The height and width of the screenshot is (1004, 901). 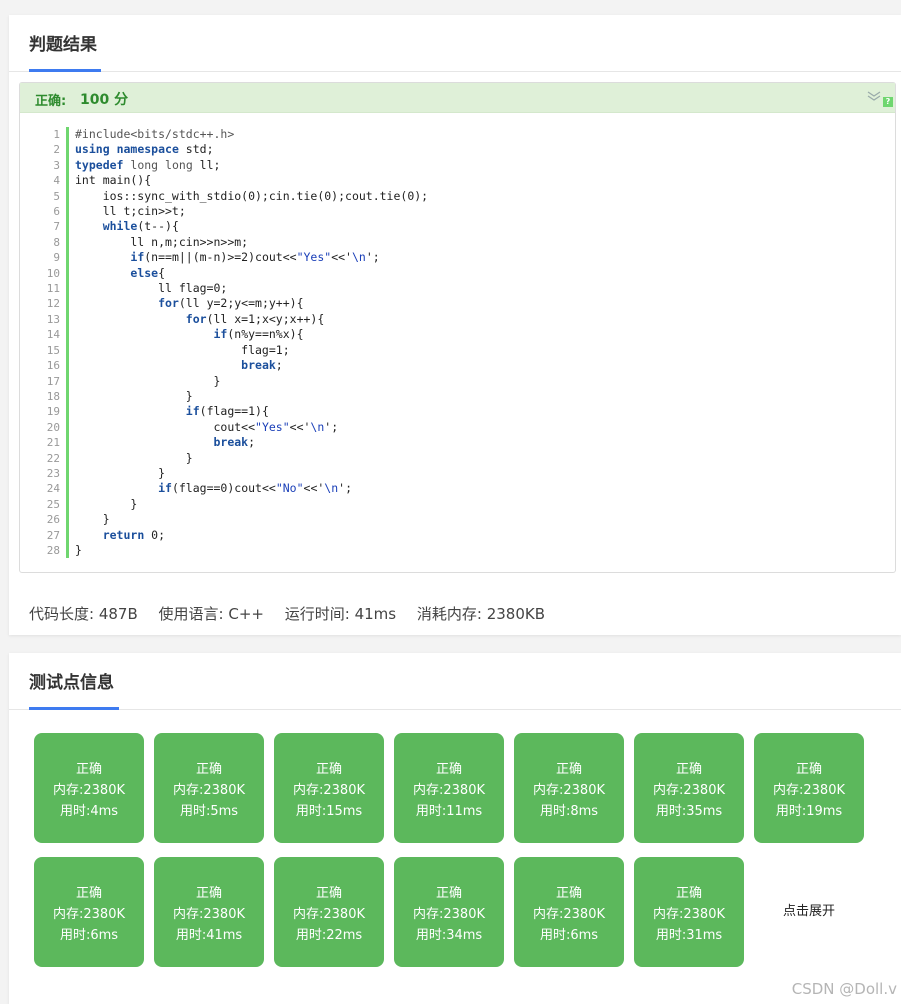 I want to click on testpoint-time: 用时:11ms, so click(x=449, y=811).